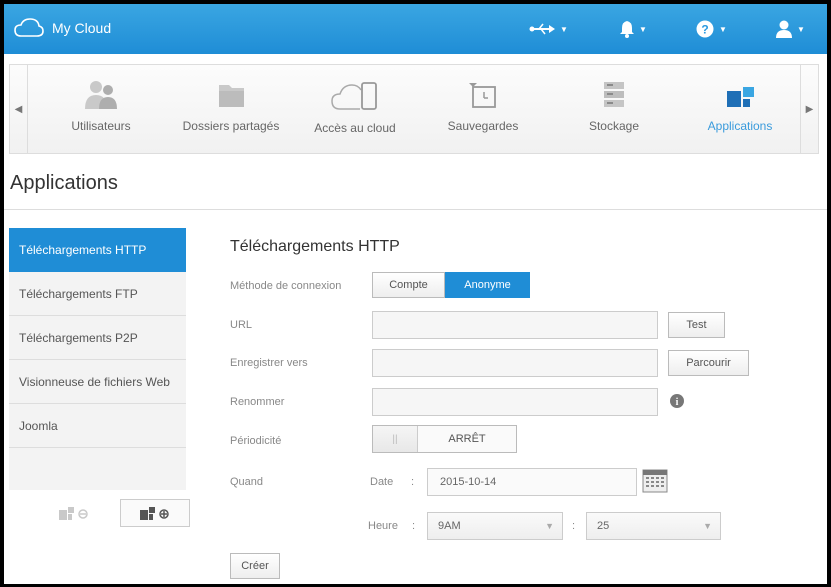 The width and height of the screenshot is (831, 587). I want to click on chevron-right-icon: ▶, so click(809, 109).